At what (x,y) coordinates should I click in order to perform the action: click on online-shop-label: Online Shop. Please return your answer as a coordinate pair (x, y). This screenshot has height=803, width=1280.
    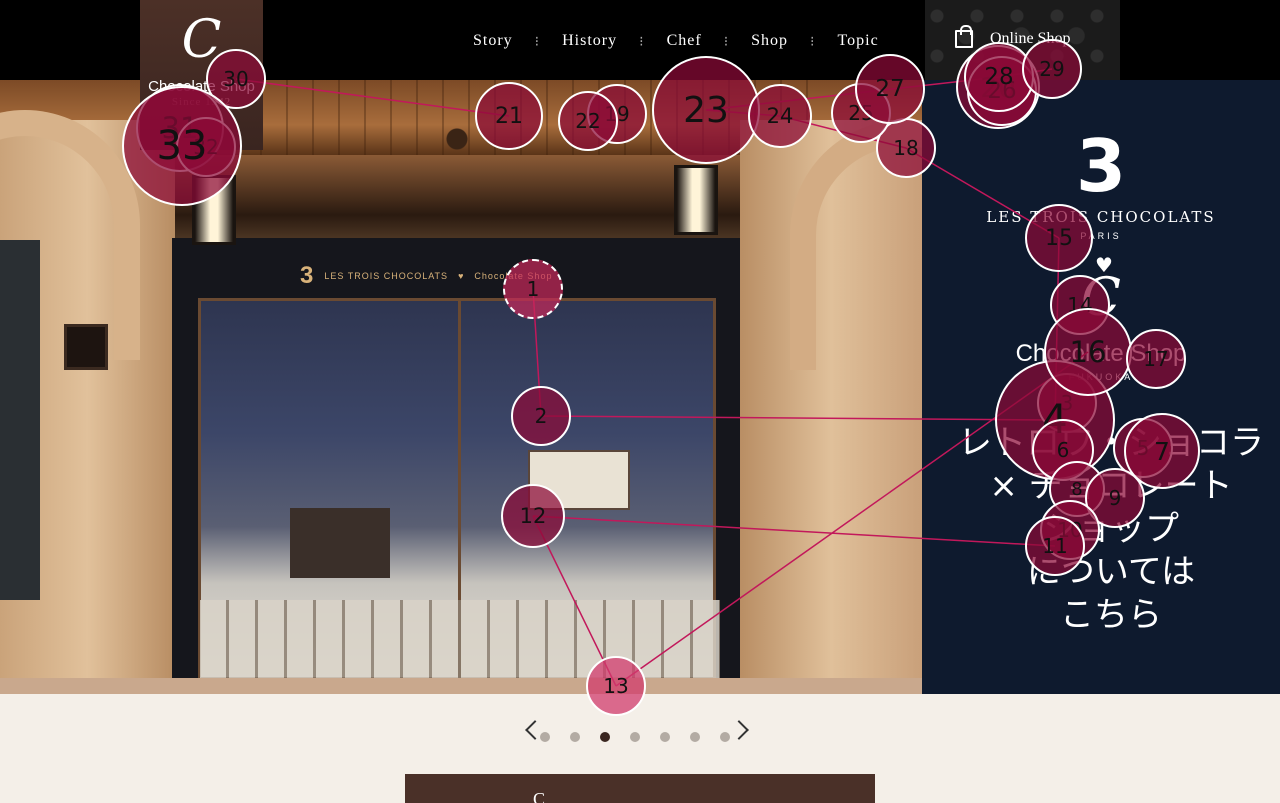
    Looking at the image, I should click on (1030, 38).